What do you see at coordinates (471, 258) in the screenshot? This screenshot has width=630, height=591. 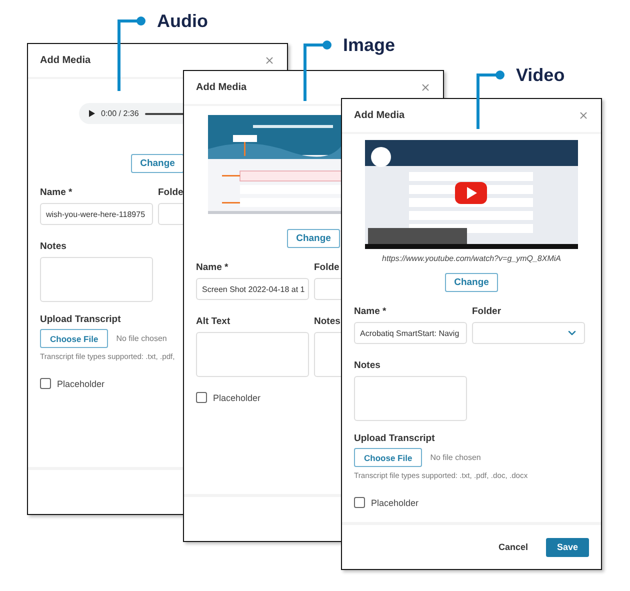 I see `video-url: https://www.youtube.com/watch?v=g_ymQ_8XMiA` at bounding box center [471, 258].